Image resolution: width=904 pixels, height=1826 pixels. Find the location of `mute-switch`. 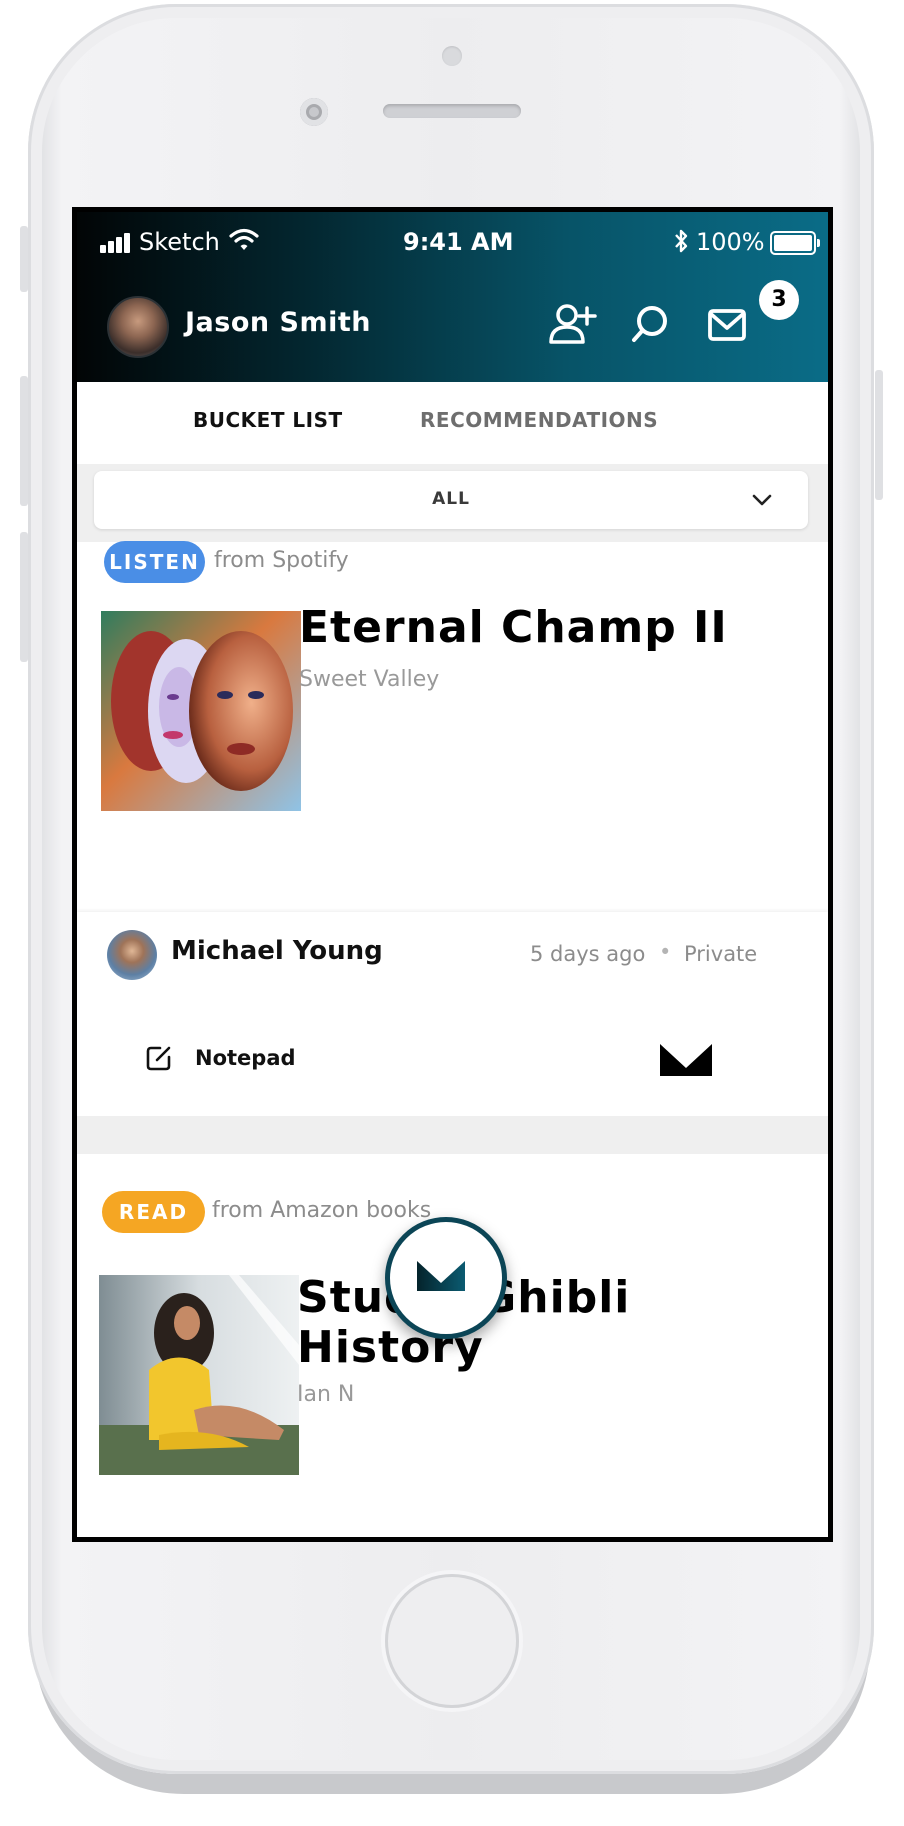

mute-switch is located at coordinates (24, 259).